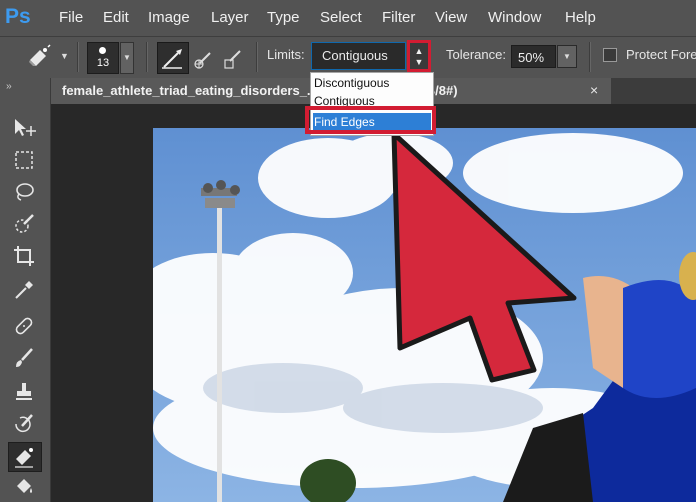 Image resolution: width=696 pixels, height=502 pixels. What do you see at coordinates (451, 18) in the screenshot?
I see `menu-view: View` at bounding box center [451, 18].